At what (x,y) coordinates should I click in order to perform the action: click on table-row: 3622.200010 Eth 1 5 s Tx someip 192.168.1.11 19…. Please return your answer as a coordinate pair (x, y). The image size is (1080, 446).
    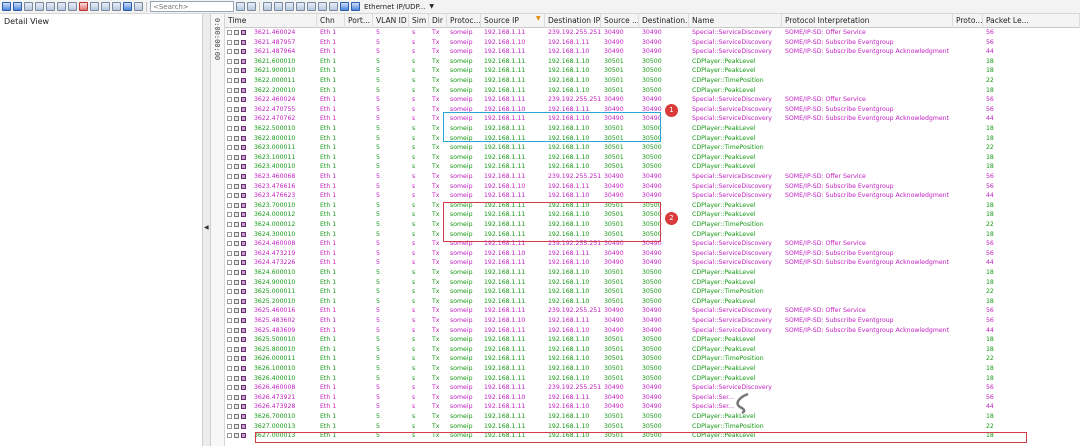
    Looking at the image, I should click on (652, 91).